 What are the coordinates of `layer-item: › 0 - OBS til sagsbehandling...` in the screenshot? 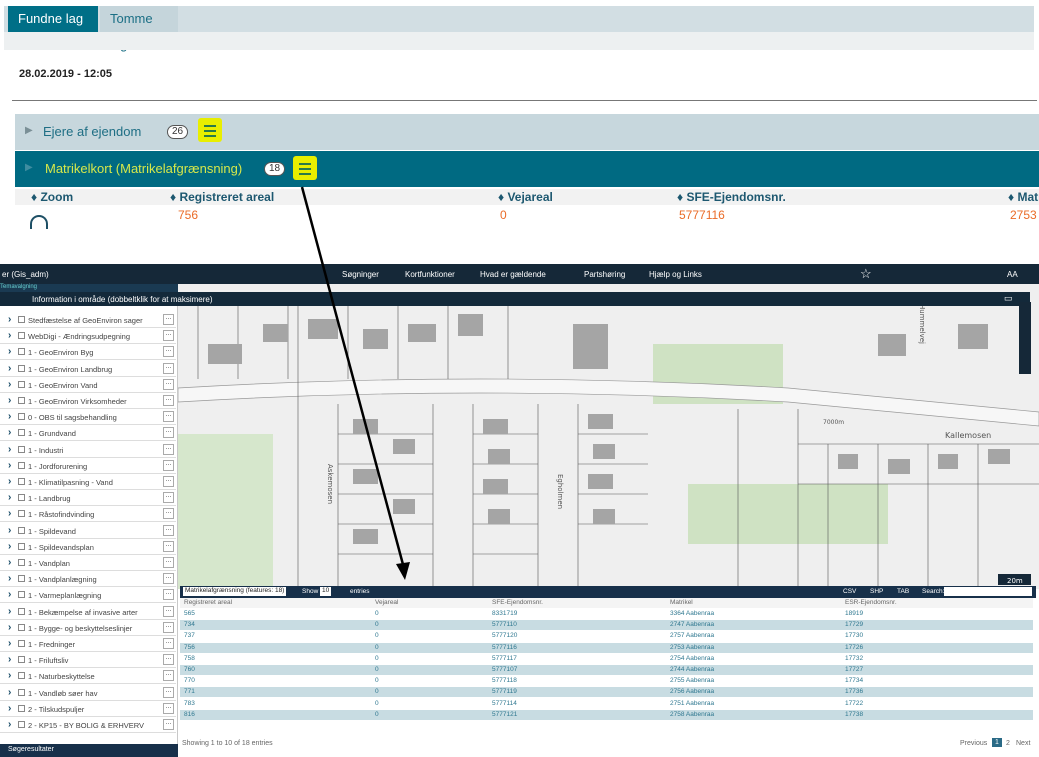 It's located at (88, 417).